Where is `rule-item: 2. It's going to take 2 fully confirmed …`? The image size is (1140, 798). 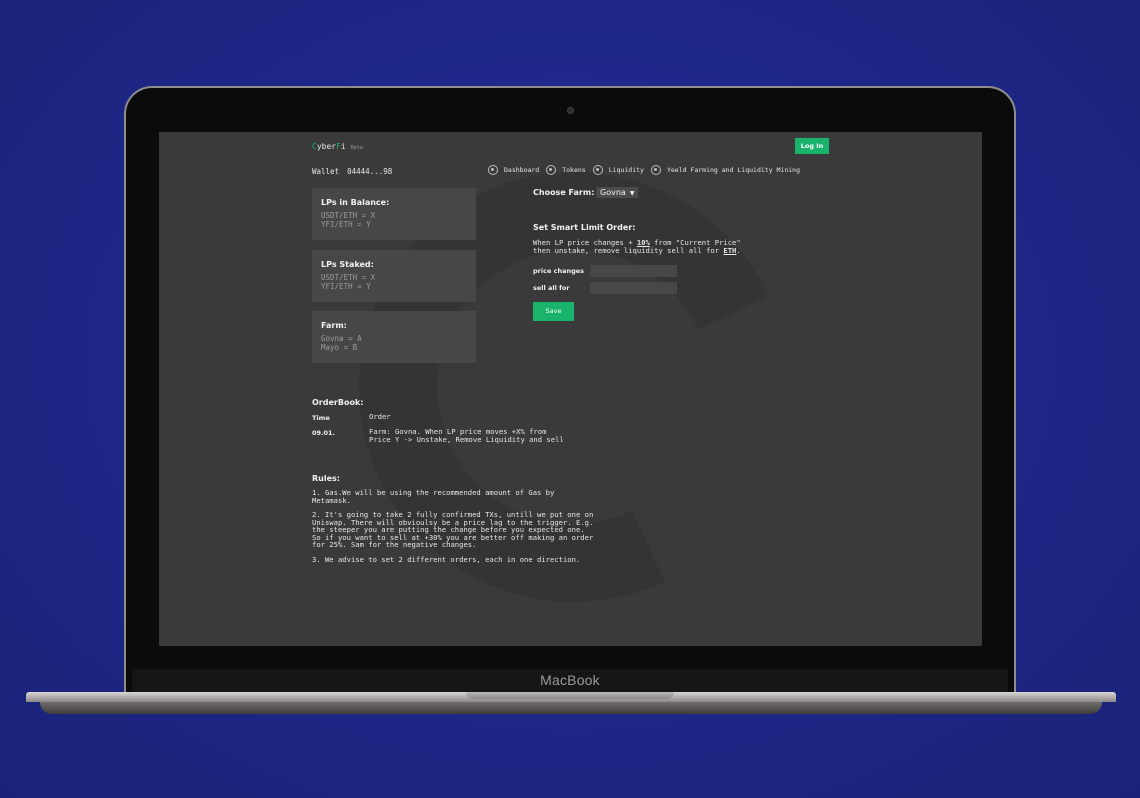
rule-item: 2. It's going to take 2 fully confirmed … is located at coordinates (492, 530).